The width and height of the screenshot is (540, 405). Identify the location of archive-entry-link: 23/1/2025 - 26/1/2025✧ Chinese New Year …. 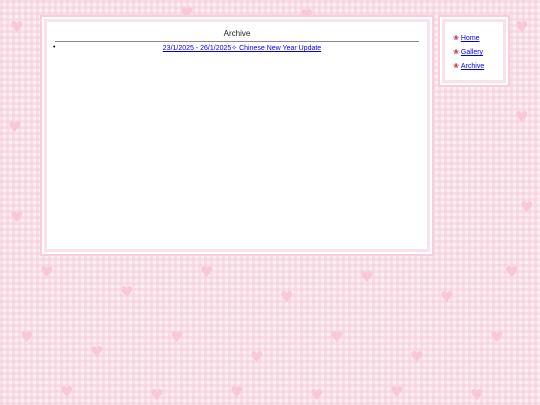
(242, 48).